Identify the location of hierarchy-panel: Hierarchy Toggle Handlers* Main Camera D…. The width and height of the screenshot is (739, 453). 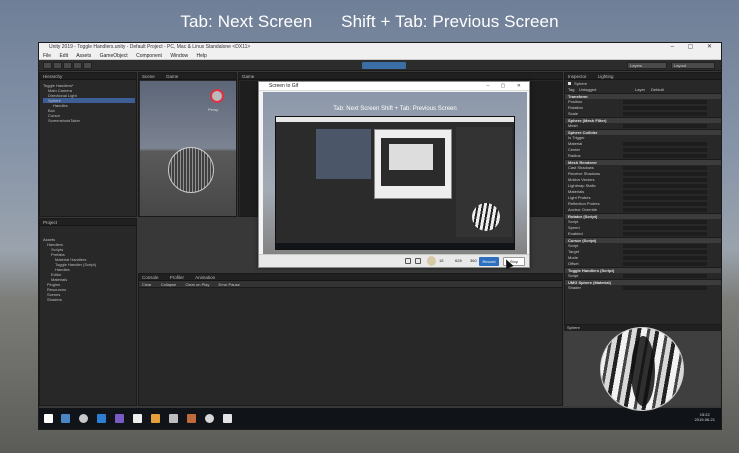
(88, 144).